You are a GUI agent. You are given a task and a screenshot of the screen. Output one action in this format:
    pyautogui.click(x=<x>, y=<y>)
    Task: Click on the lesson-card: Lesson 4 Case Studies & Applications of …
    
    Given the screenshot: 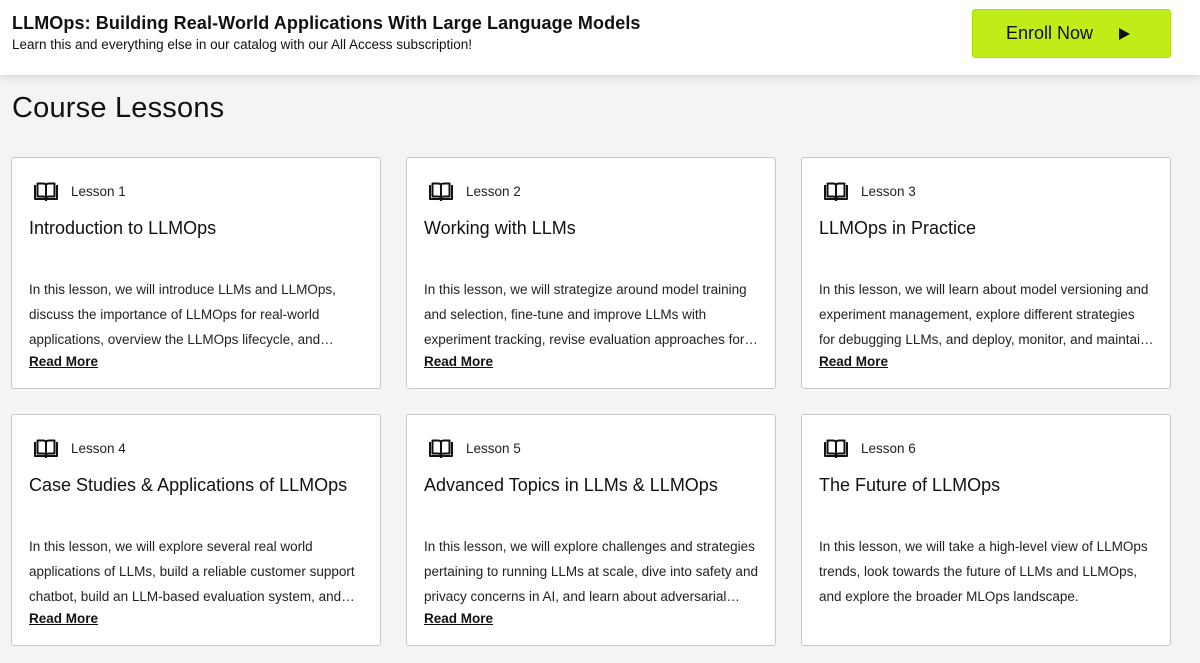 What is the action you would take?
    pyautogui.click(x=196, y=530)
    